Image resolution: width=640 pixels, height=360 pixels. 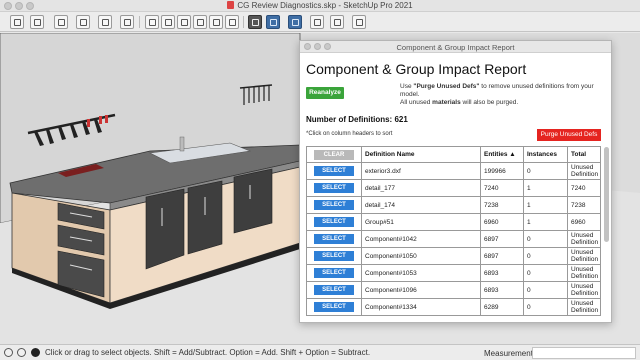 I want to click on reanalyze-button: Reanalyze, so click(x=325, y=93).